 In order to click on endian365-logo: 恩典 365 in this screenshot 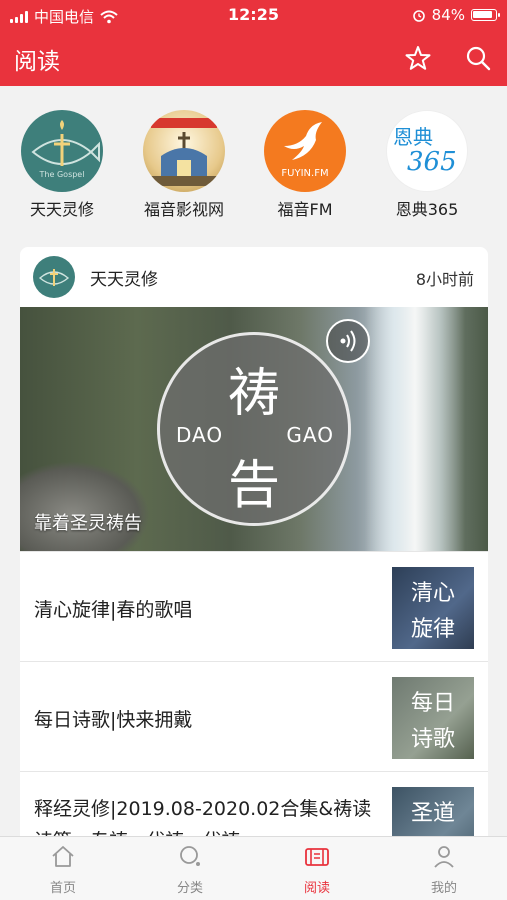, I will do `click(427, 151)`.